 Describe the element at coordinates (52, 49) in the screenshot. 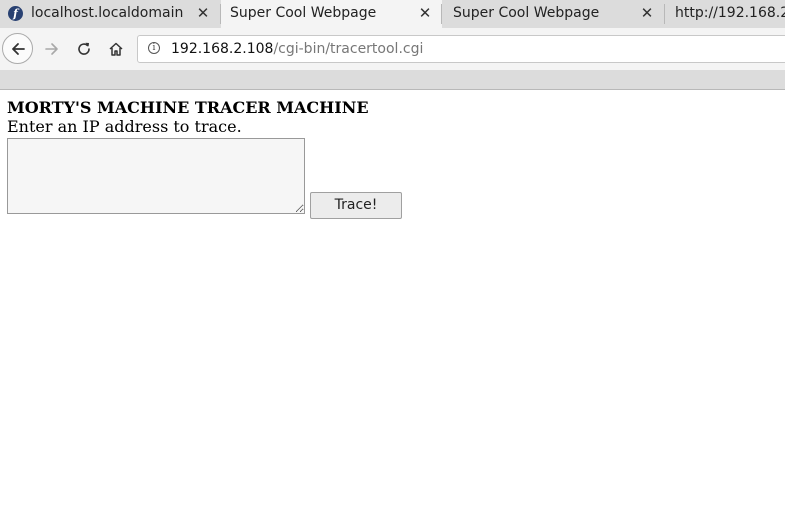

I see `forward-arrow-icon` at that location.